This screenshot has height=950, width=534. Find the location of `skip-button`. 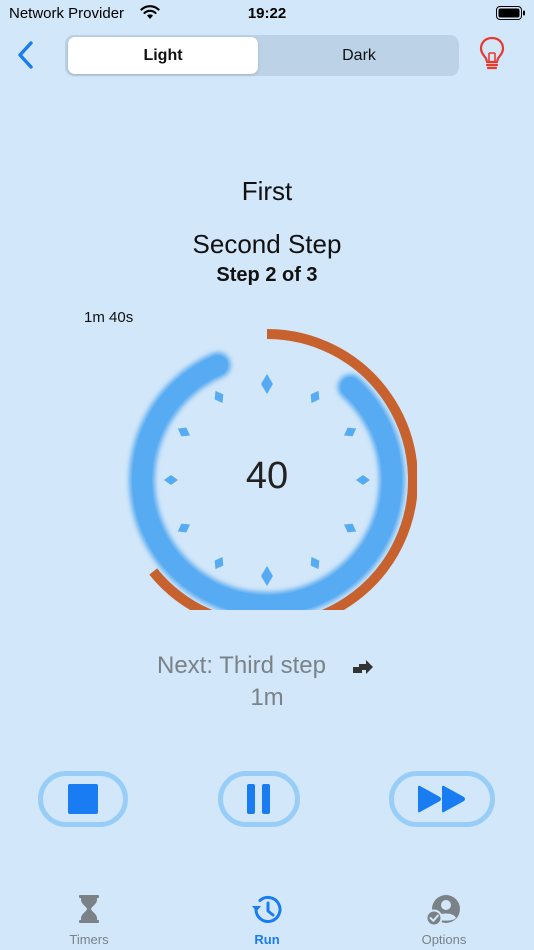

skip-button is located at coordinates (442, 799).